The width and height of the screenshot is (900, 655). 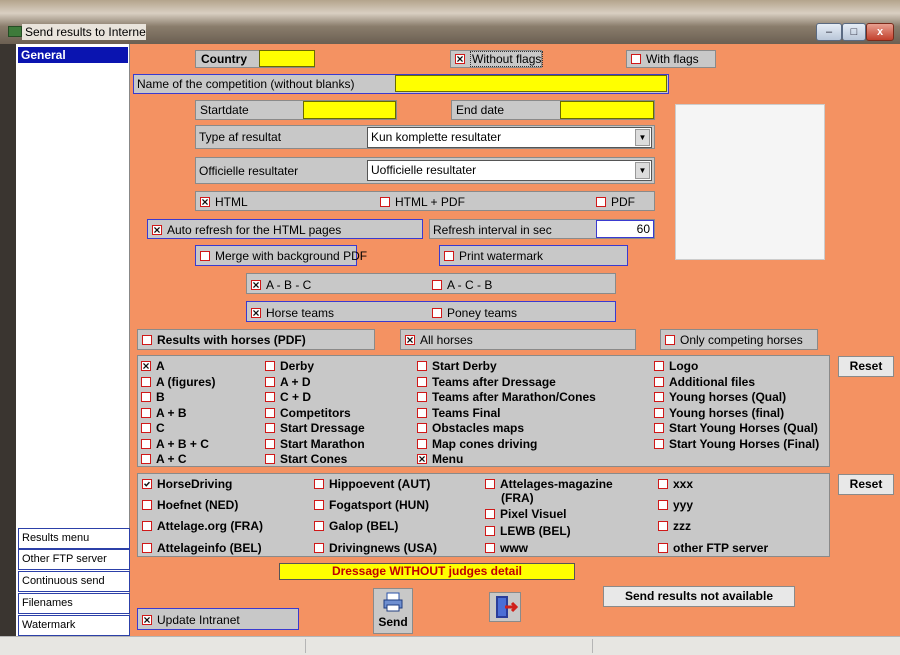 What do you see at coordinates (866, 366) in the screenshot?
I see `results-reset-button: Reset` at bounding box center [866, 366].